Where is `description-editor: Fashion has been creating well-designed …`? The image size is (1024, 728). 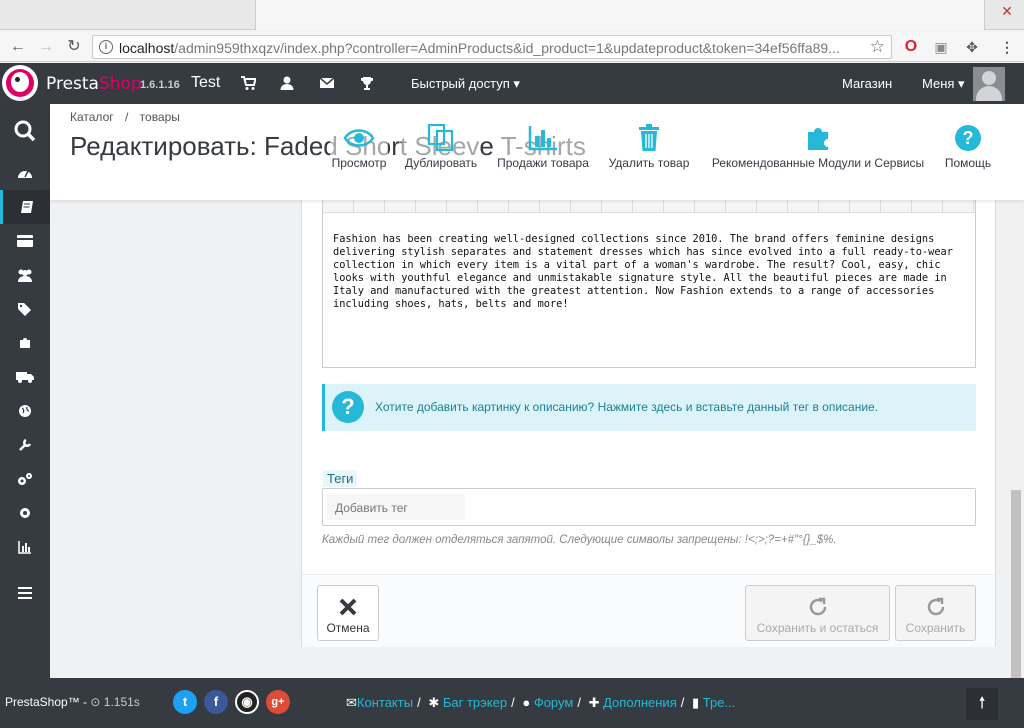
description-editor: Fashion has been creating well-designed … is located at coordinates (649, 290).